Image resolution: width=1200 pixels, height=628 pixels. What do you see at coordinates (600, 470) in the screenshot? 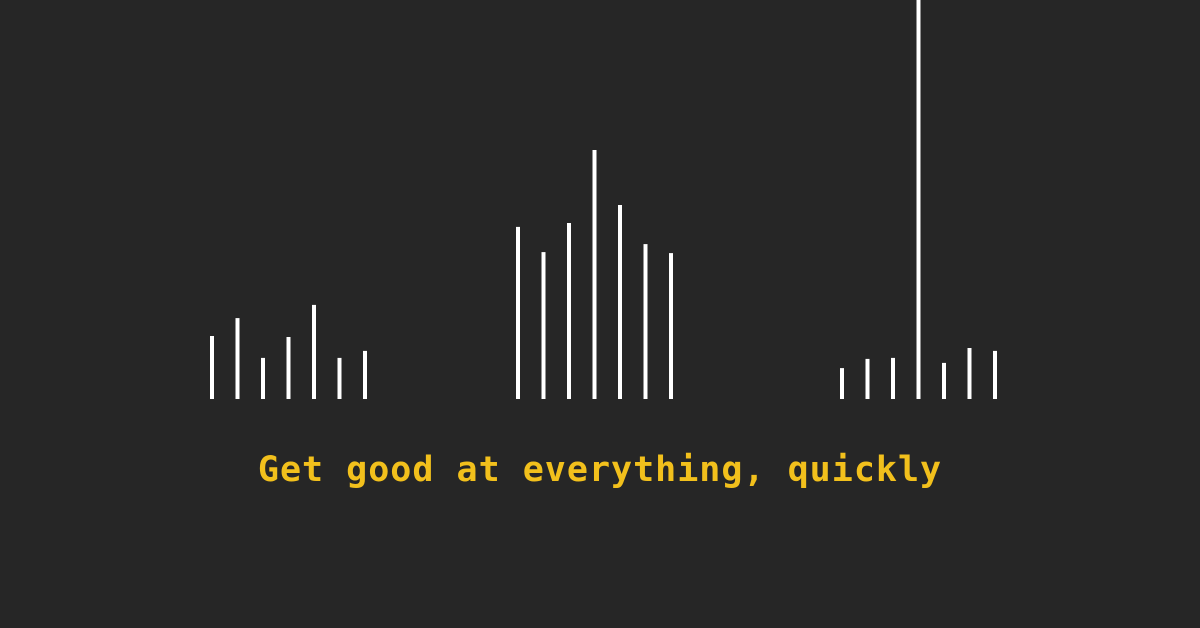
I see `tagline: Get good at everything, quickly` at bounding box center [600, 470].